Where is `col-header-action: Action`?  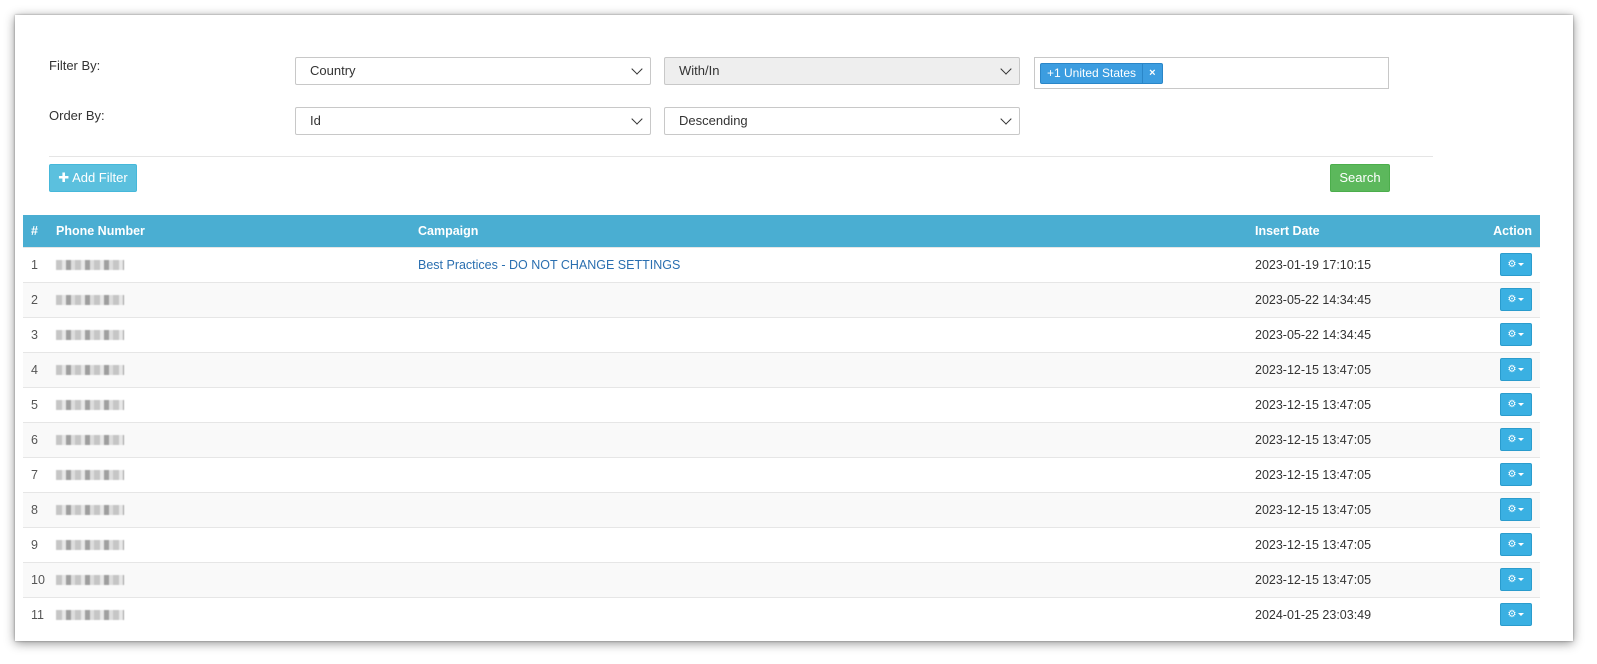
col-header-action: Action is located at coordinates (1512, 230).